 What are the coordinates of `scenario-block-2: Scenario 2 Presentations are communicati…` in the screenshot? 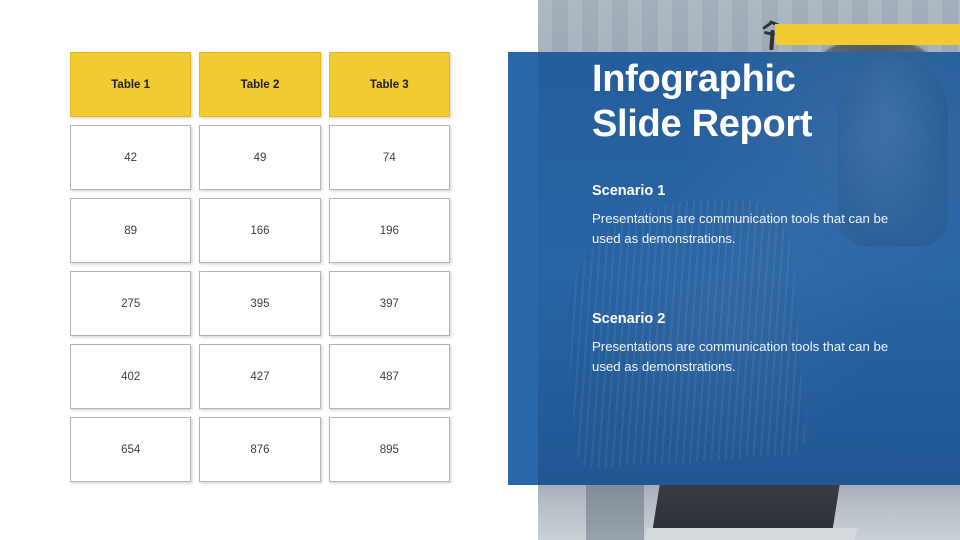 It's located at (751, 343).